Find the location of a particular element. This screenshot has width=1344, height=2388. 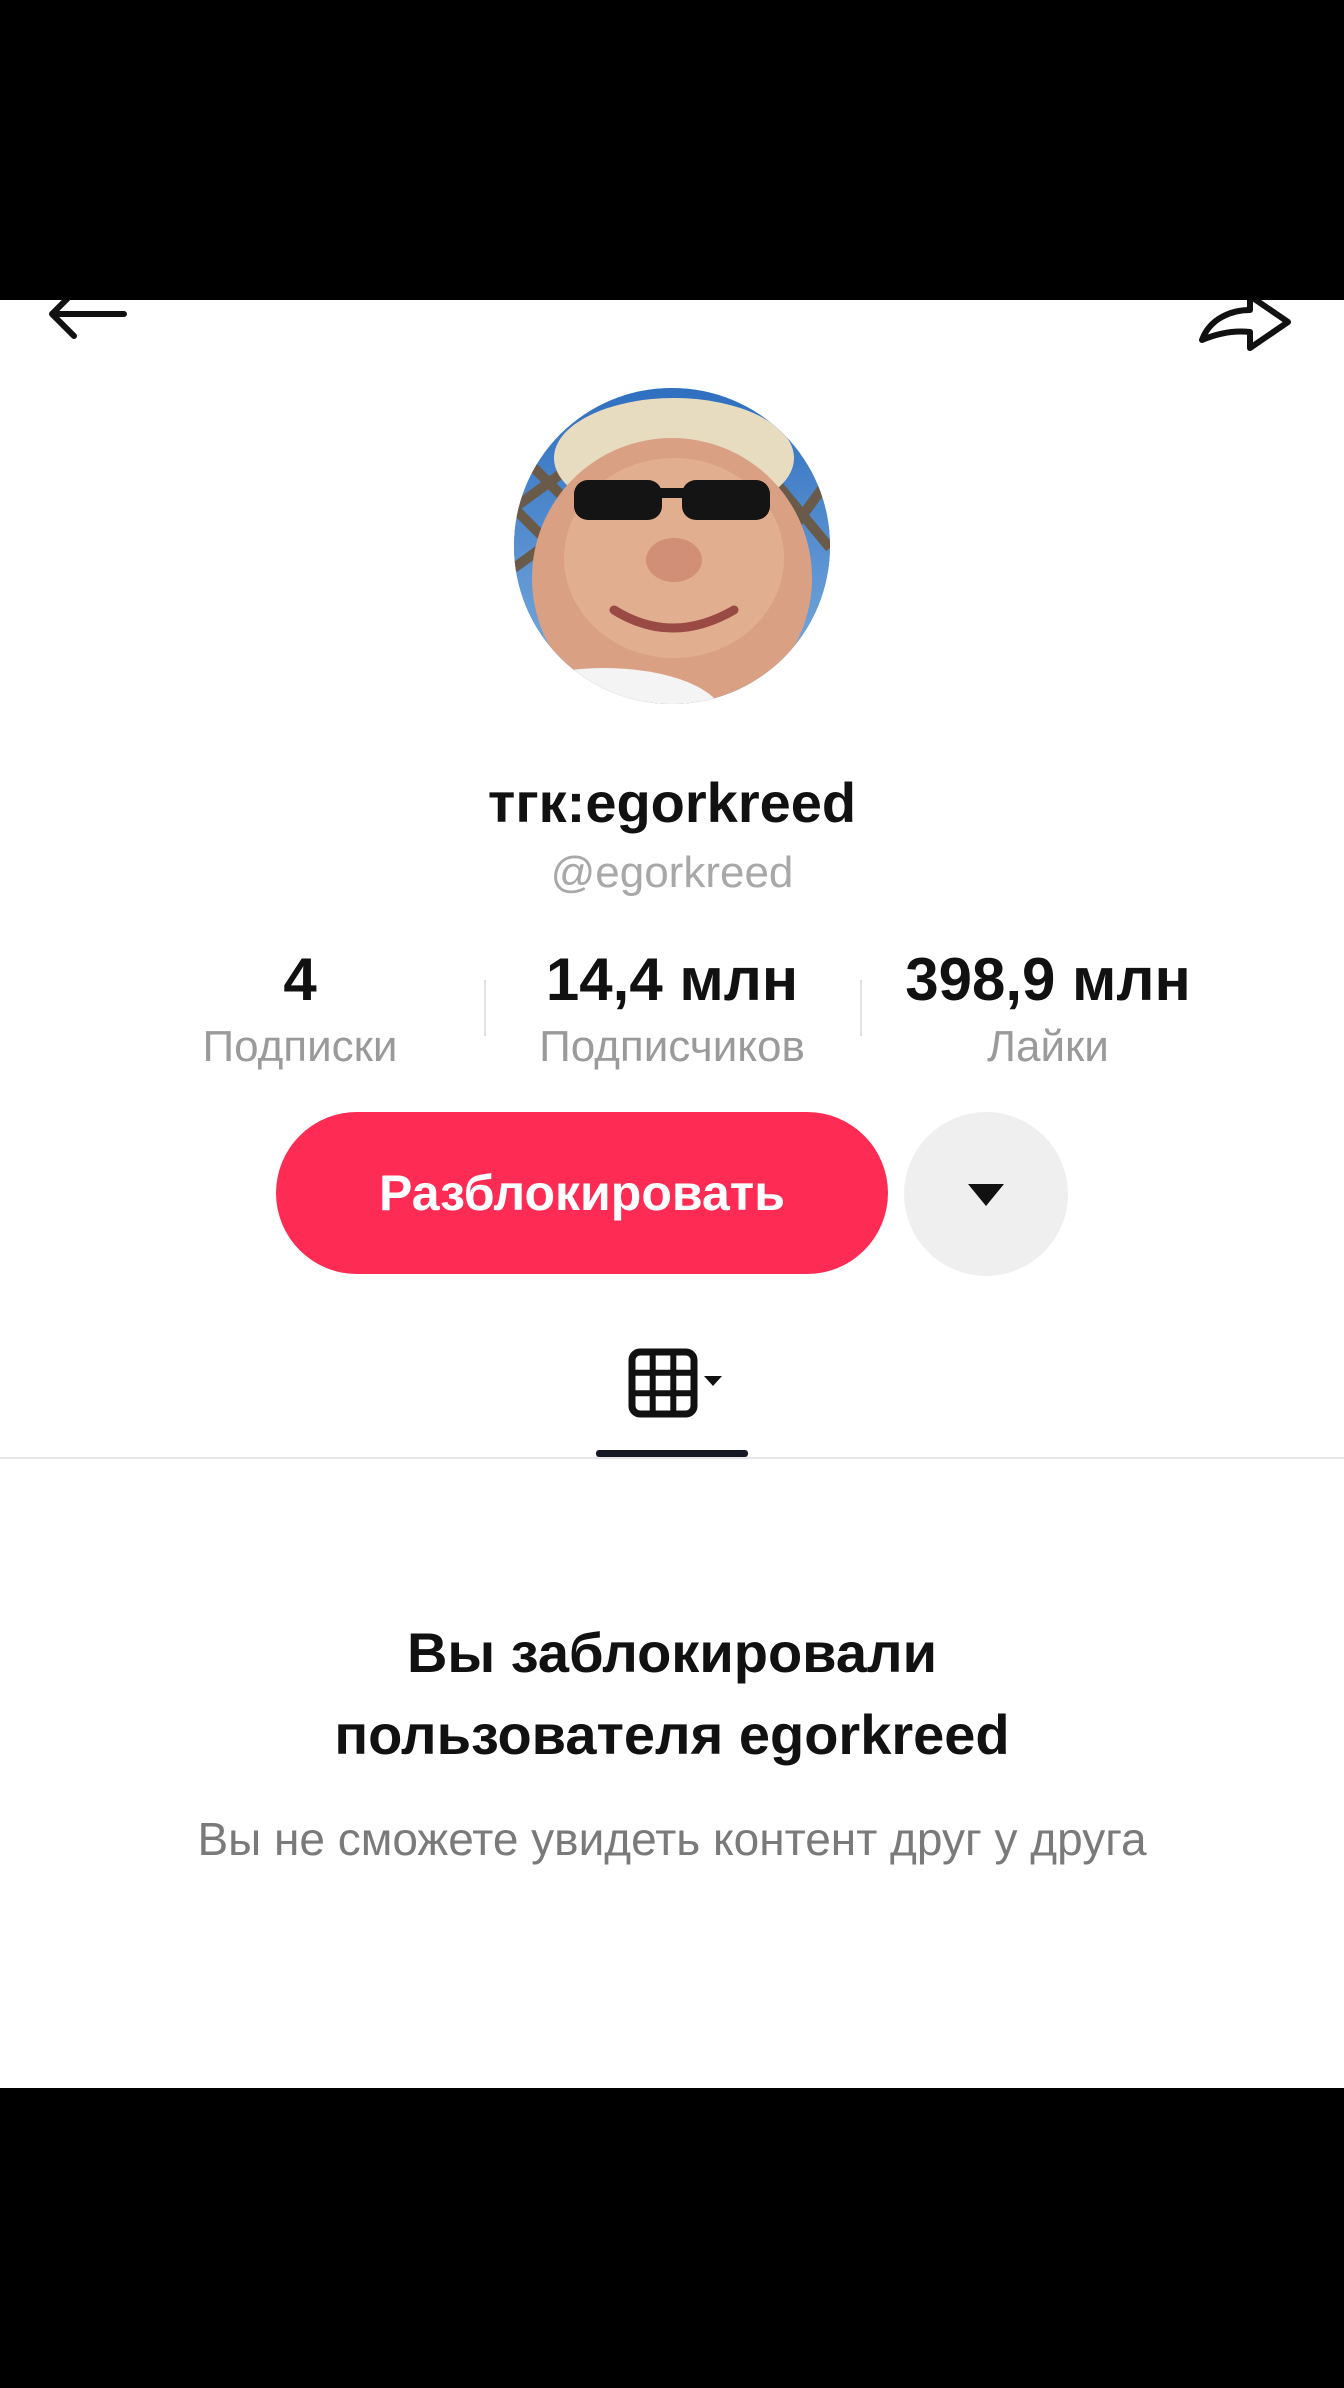

grid-icon is located at coordinates (675, 1383).